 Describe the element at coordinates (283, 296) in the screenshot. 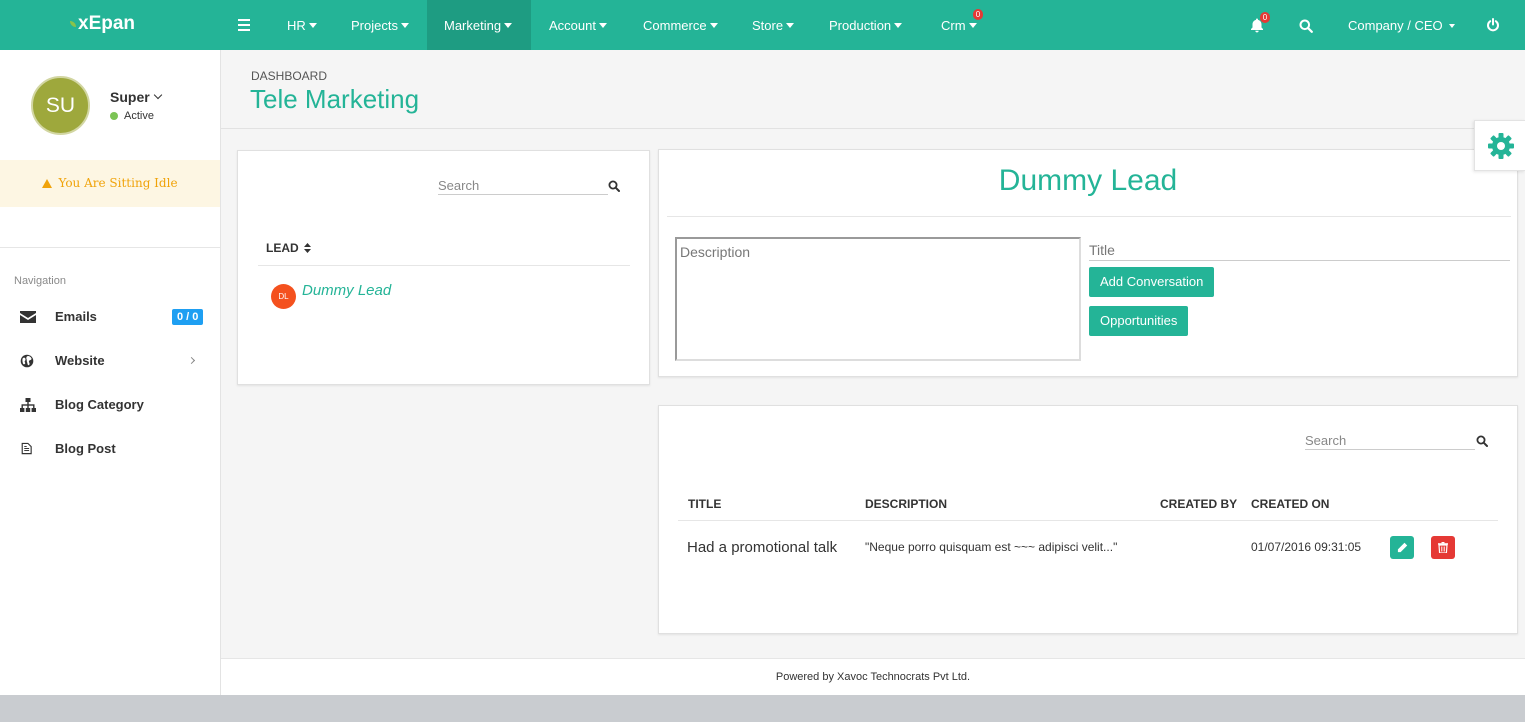

I see `lead-avatar: DL` at that location.